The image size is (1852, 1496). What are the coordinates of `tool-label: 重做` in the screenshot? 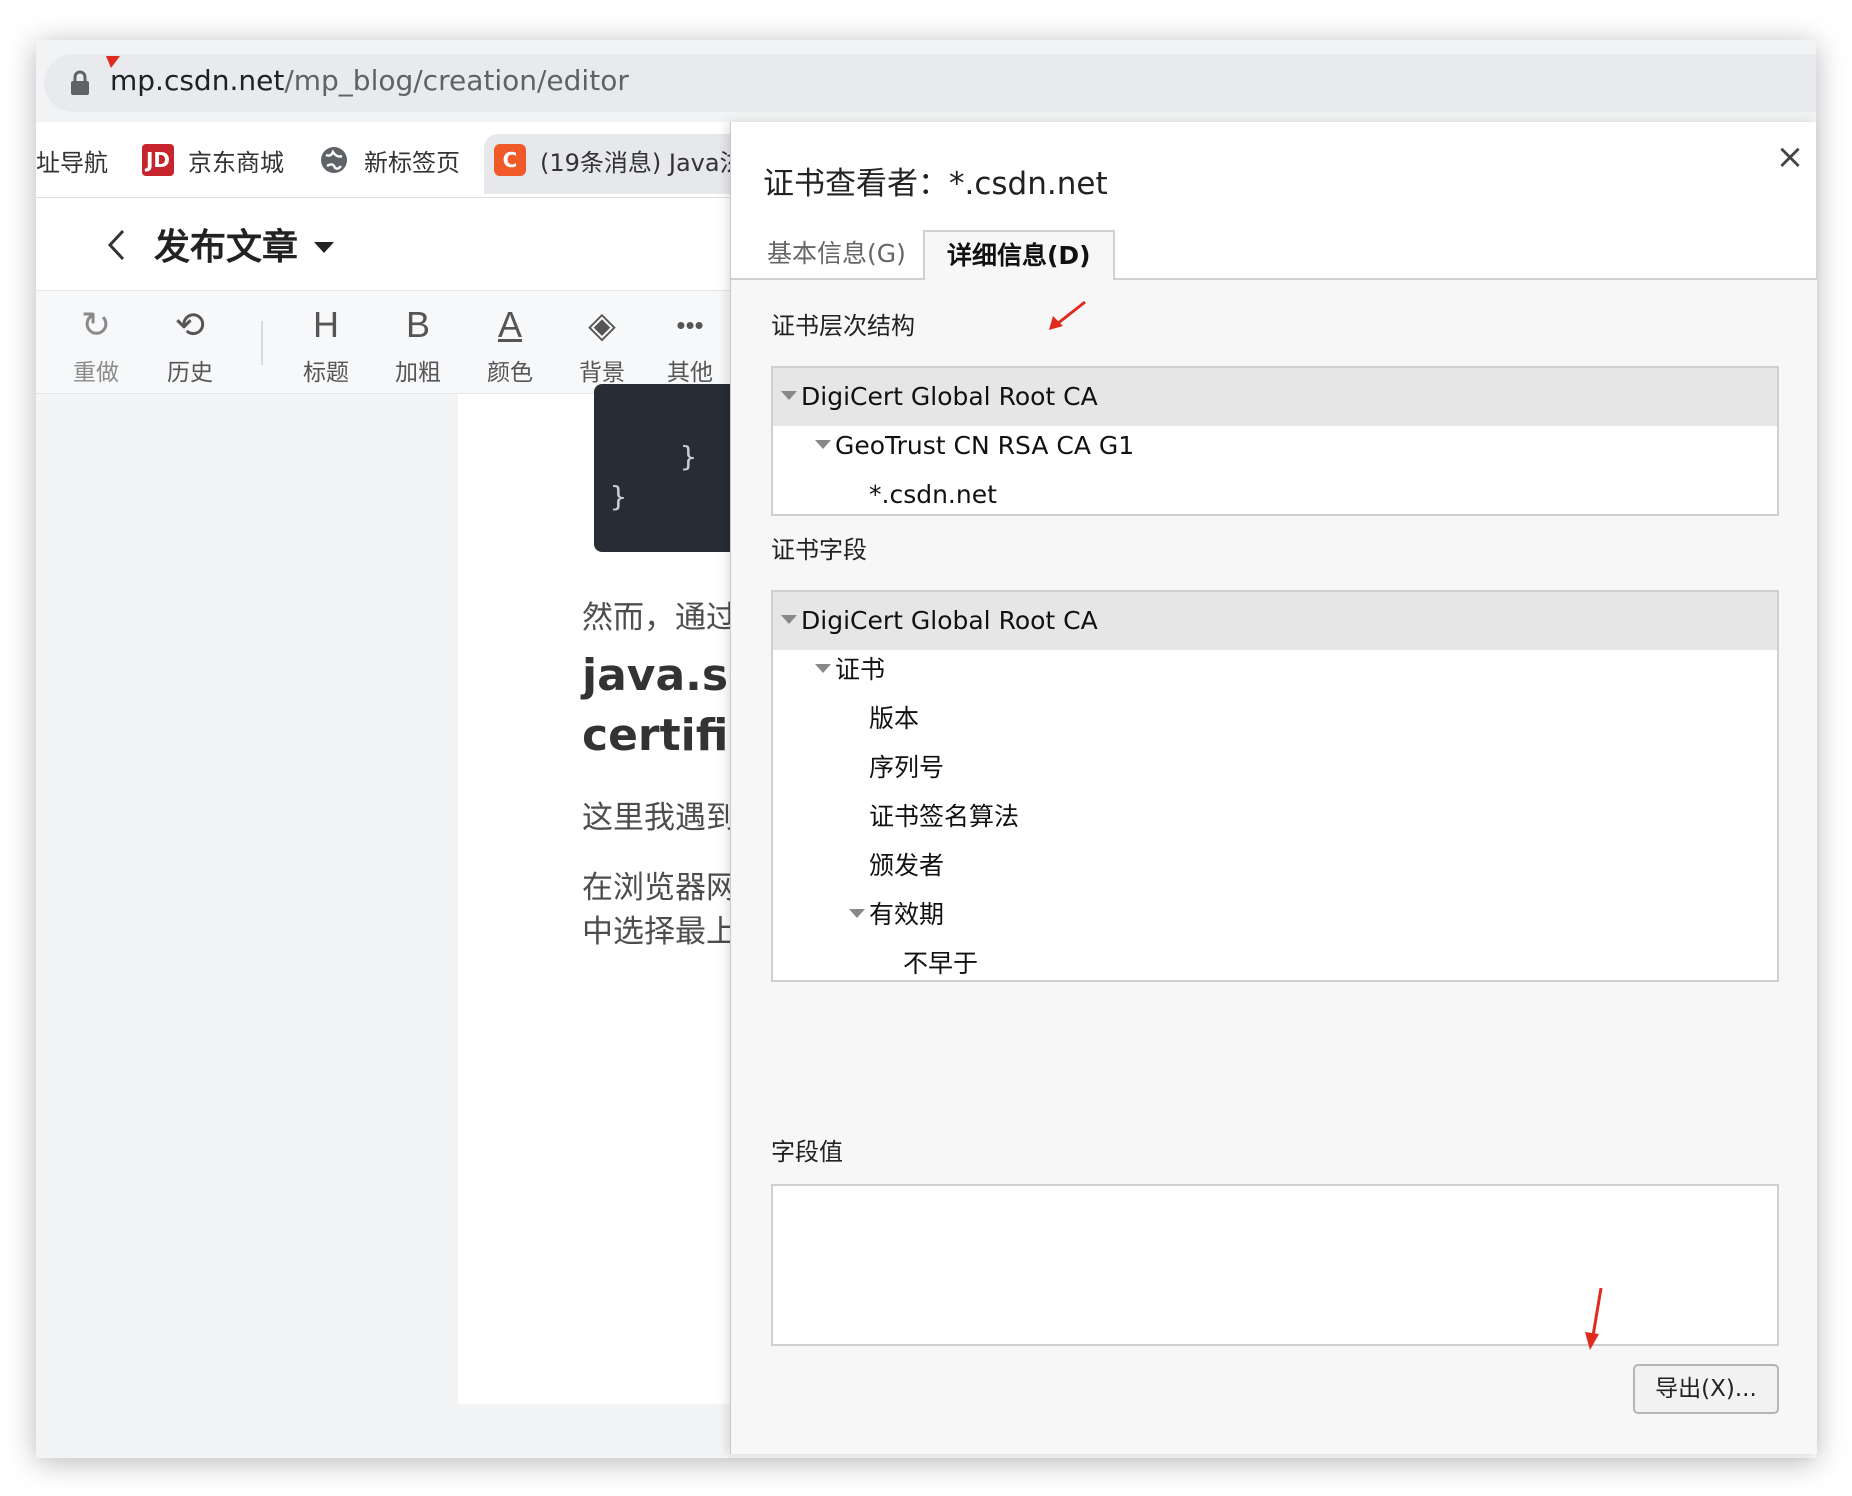 It's located at (96, 373).